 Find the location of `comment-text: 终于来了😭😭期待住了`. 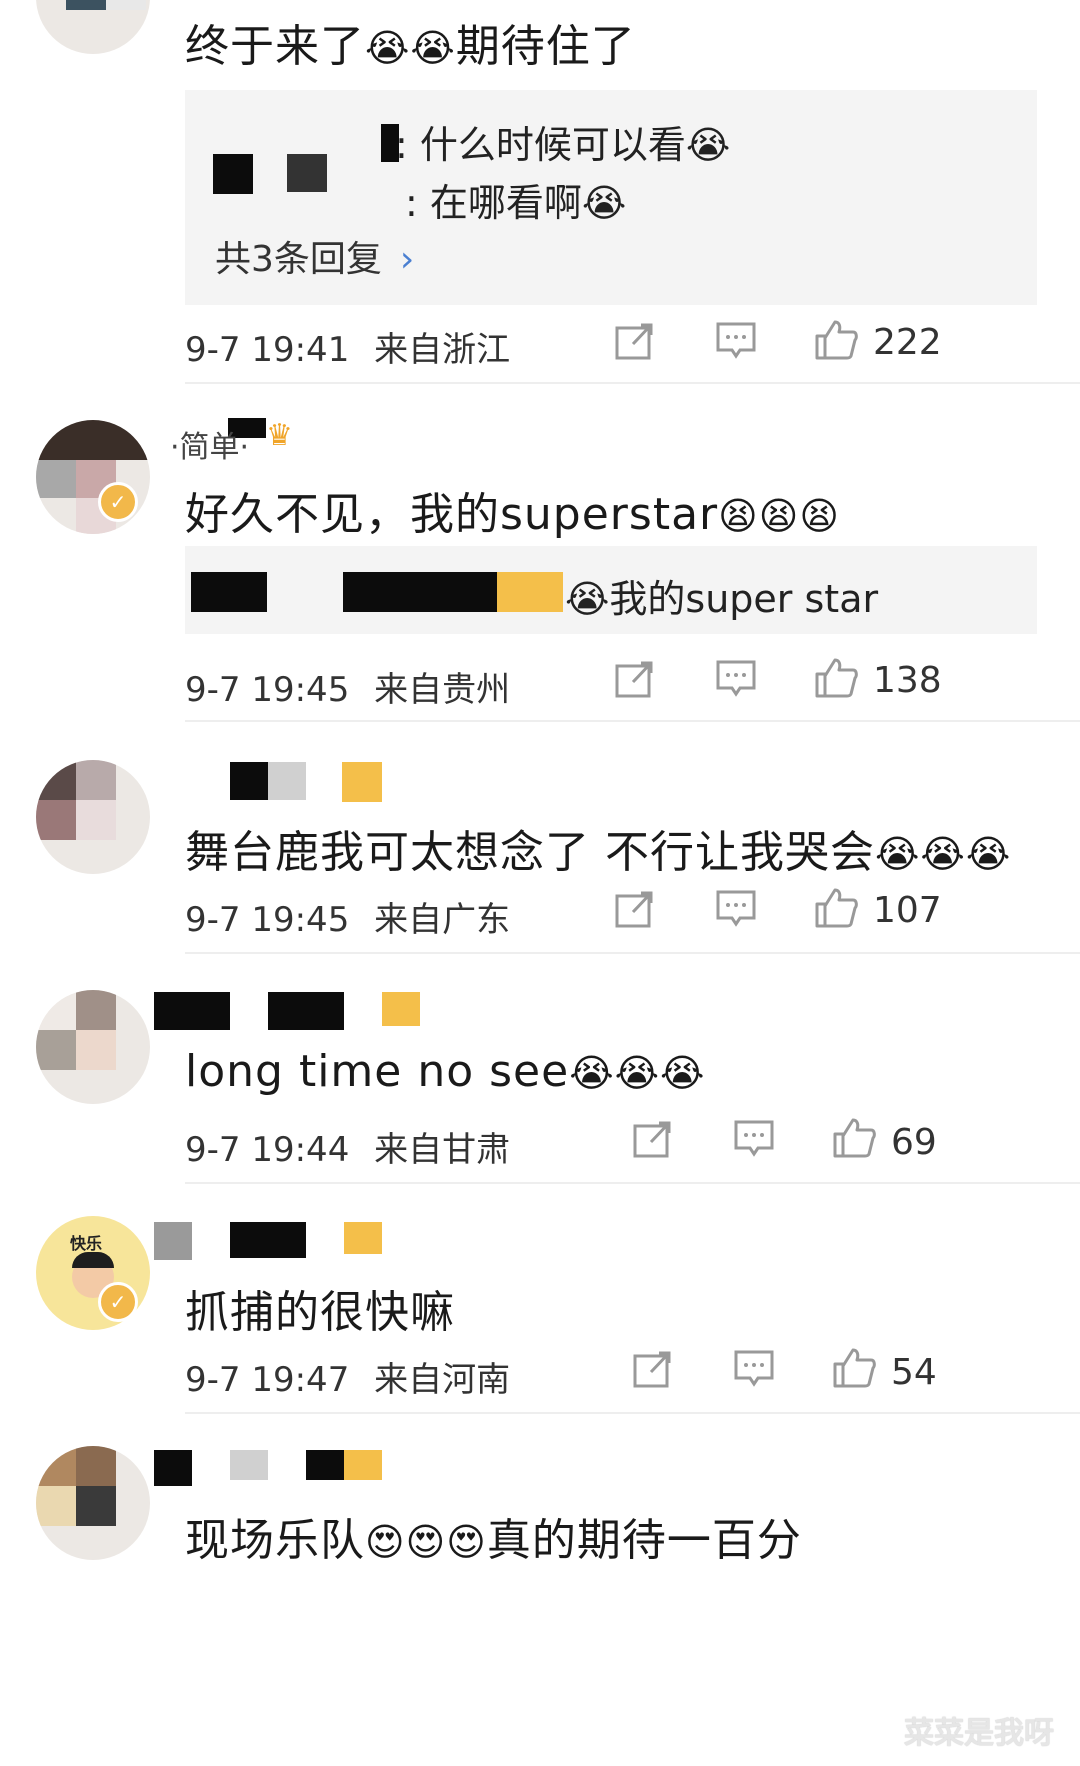

comment-text: 终于来了😭😭期待住了 is located at coordinates (410, 46).